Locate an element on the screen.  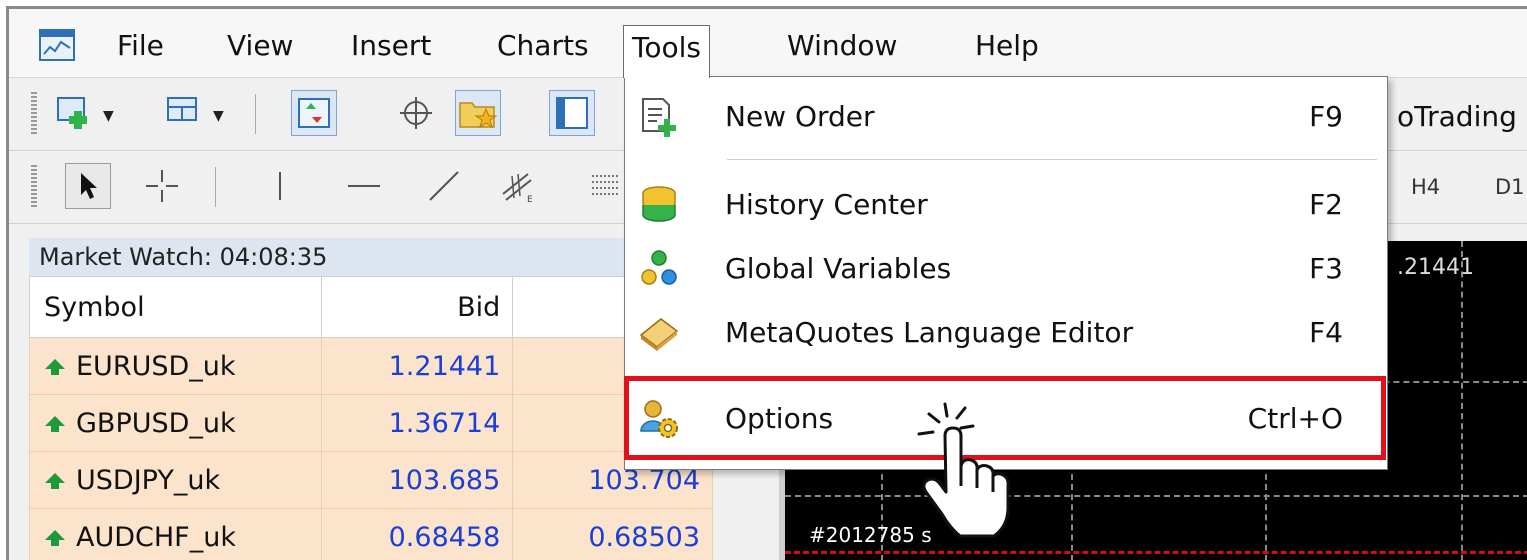
market-watch-icon is located at coordinates (314, 113).